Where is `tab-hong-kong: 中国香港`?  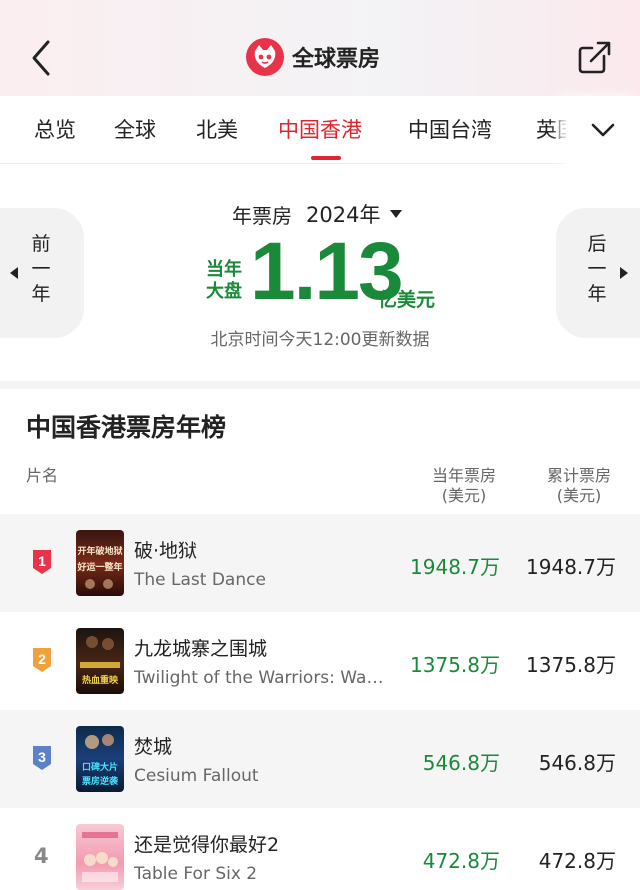
tab-hong-kong: 中国香港 is located at coordinates (320, 129).